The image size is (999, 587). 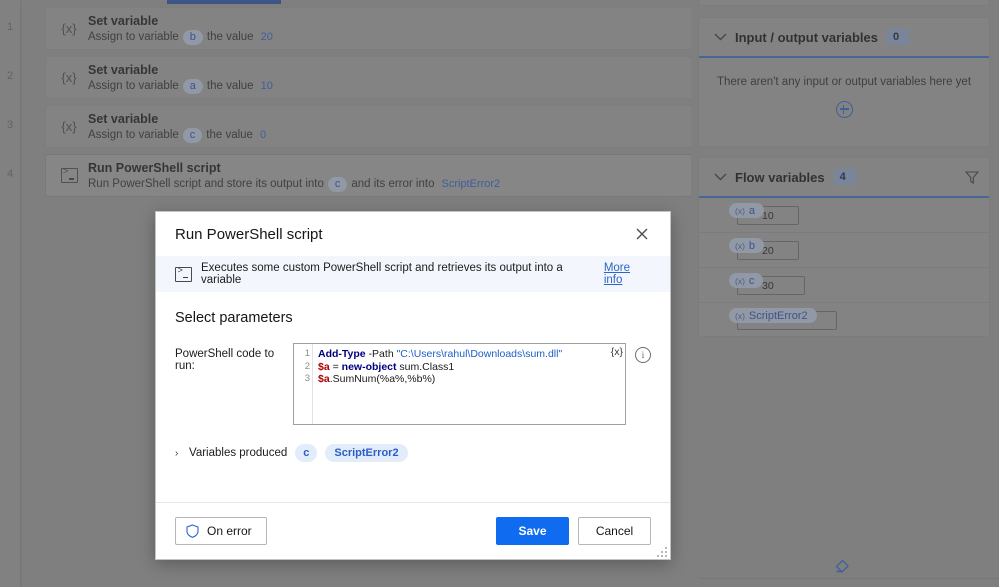 What do you see at coordinates (642, 234) in the screenshot?
I see `close-icon` at bounding box center [642, 234].